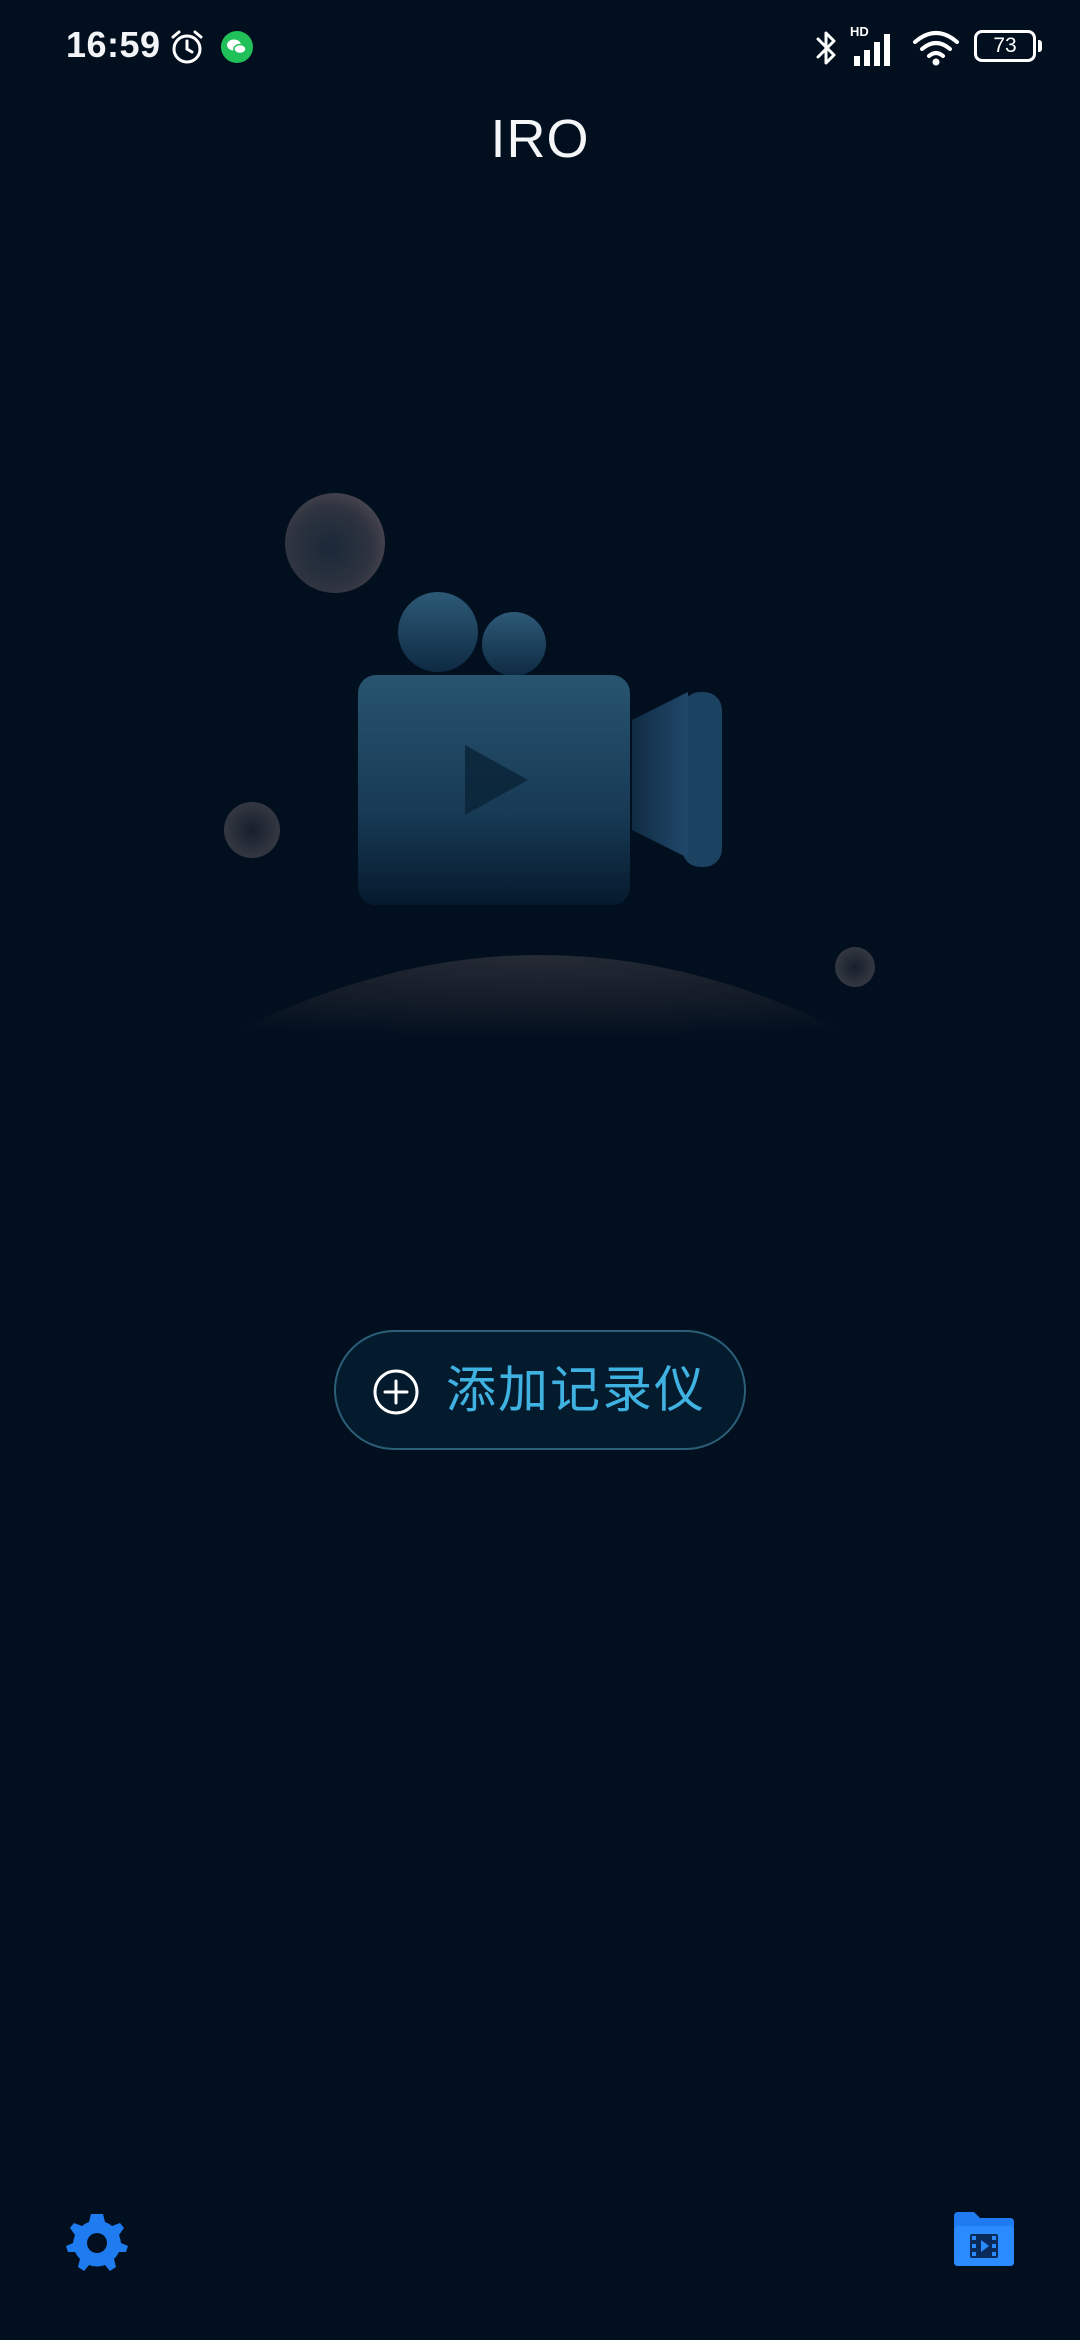  What do you see at coordinates (113, 44) in the screenshot?
I see `status-time: 16:59` at bounding box center [113, 44].